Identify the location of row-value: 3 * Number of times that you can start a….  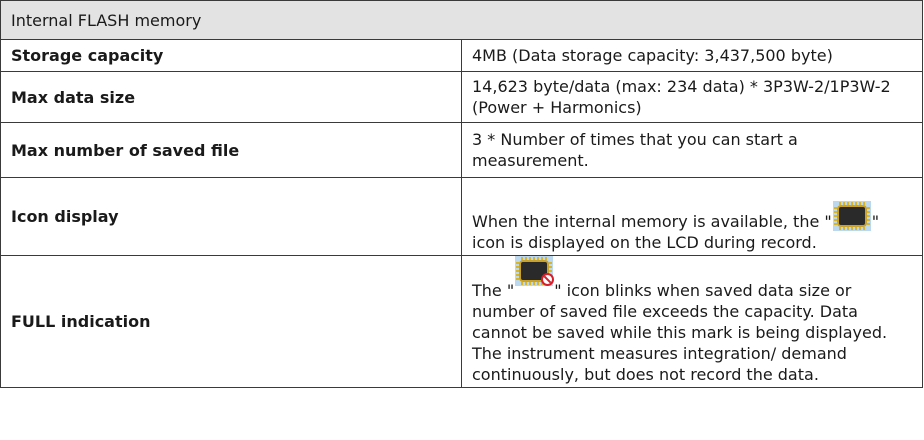
(692, 150).